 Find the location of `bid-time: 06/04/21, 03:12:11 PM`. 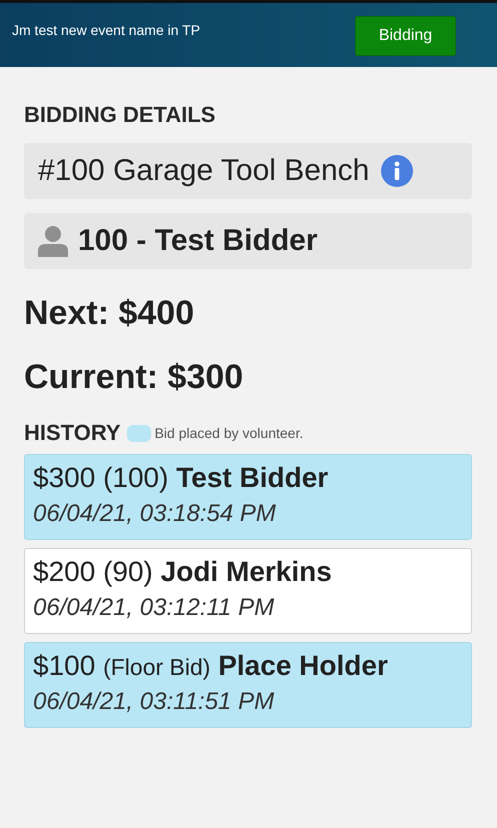

bid-time: 06/04/21, 03:12:11 PM is located at coordinates (154, 608).